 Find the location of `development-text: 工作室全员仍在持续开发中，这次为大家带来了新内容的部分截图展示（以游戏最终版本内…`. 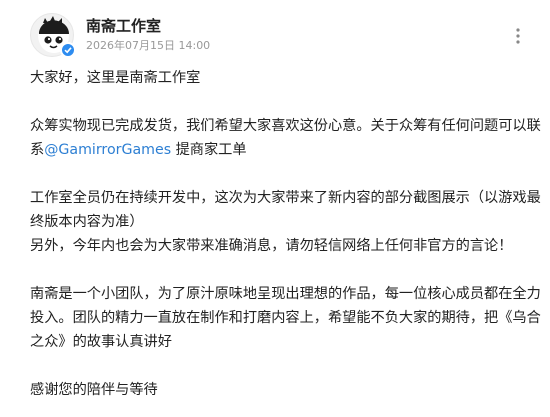

development-text: 工作室全员仍在持续开发中，这次为大家带来了新内容的部分截图展示（以游戏最终版本内… is located at coordinates (285, 210).